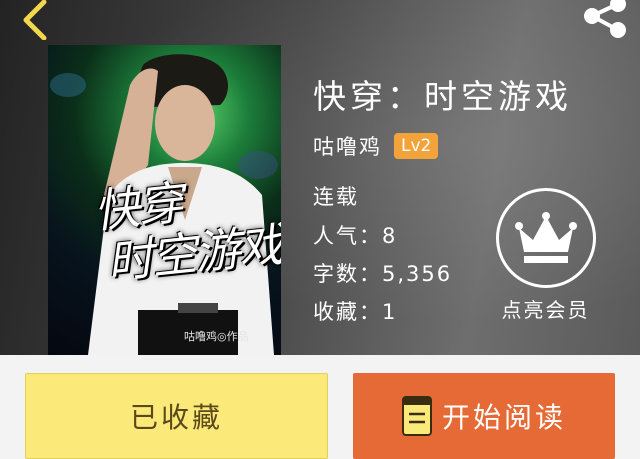  What do you see at coordinates (390, 312) in the screenshot?
I see `favorites-value: 1` at bounding box center [390, 312].